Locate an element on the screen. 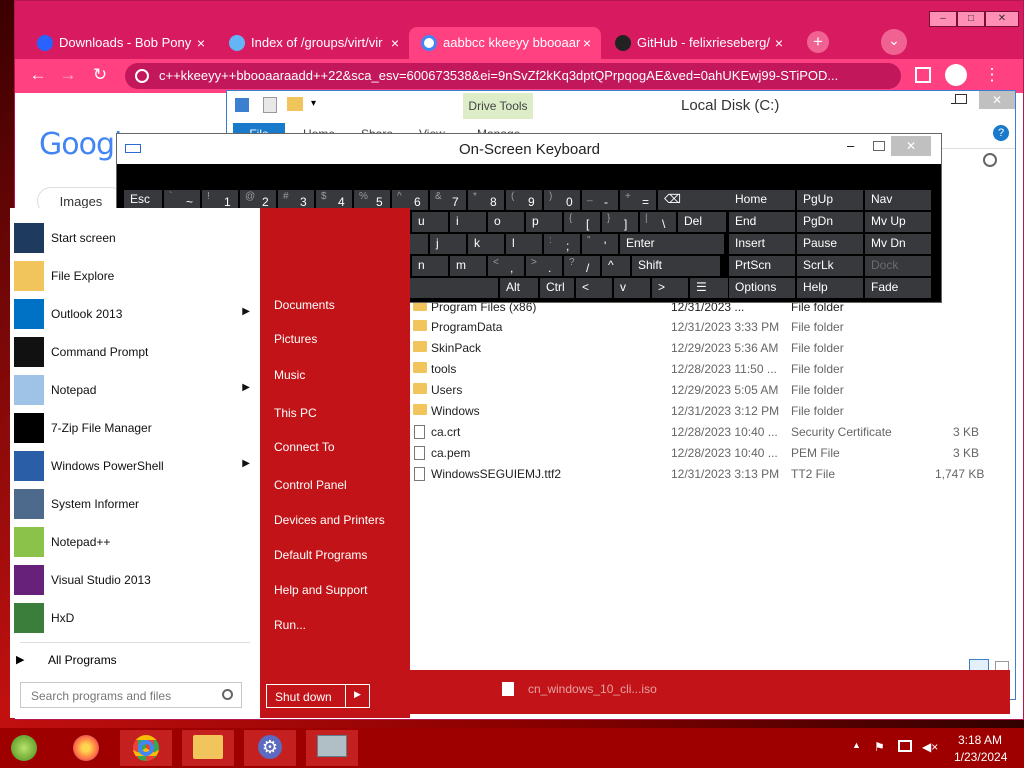 The width and height of the screenshot is (1024, 768). start-orb-icon is located at coordinates (24, 748).